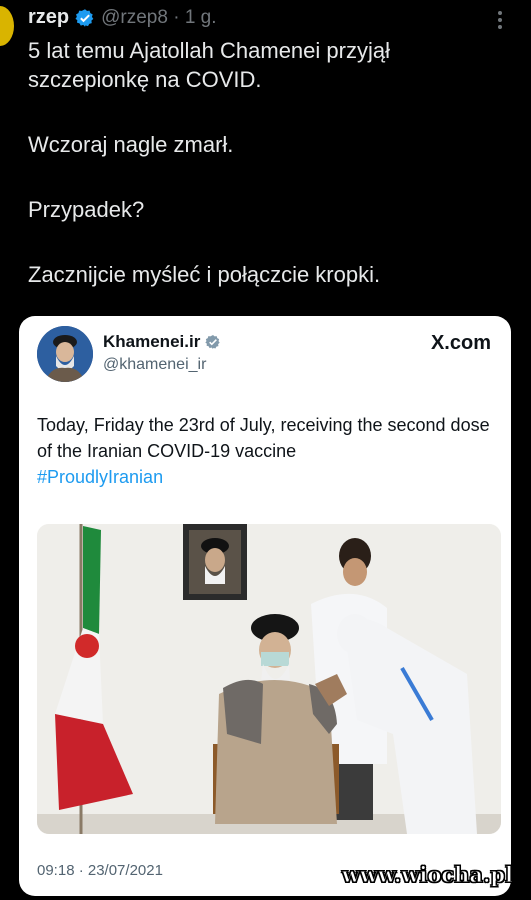 The image size is (531, 900). Describe the element at coordinates (48, 17) in the screenshot. I see `author-display-name: rzep` at that location.